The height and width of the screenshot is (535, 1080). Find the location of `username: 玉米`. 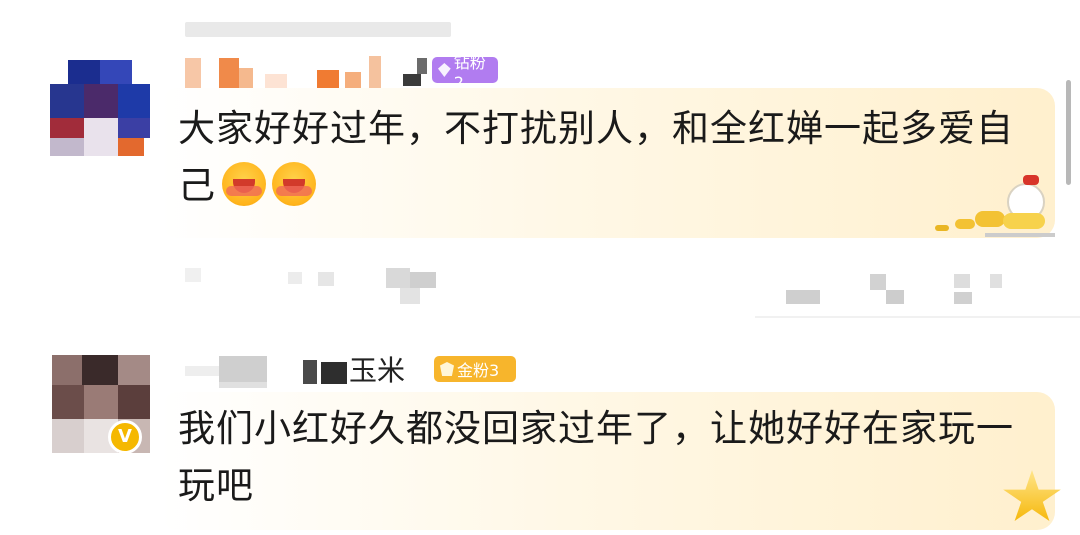

username: 玉米 is located at coordinates (307, 370).